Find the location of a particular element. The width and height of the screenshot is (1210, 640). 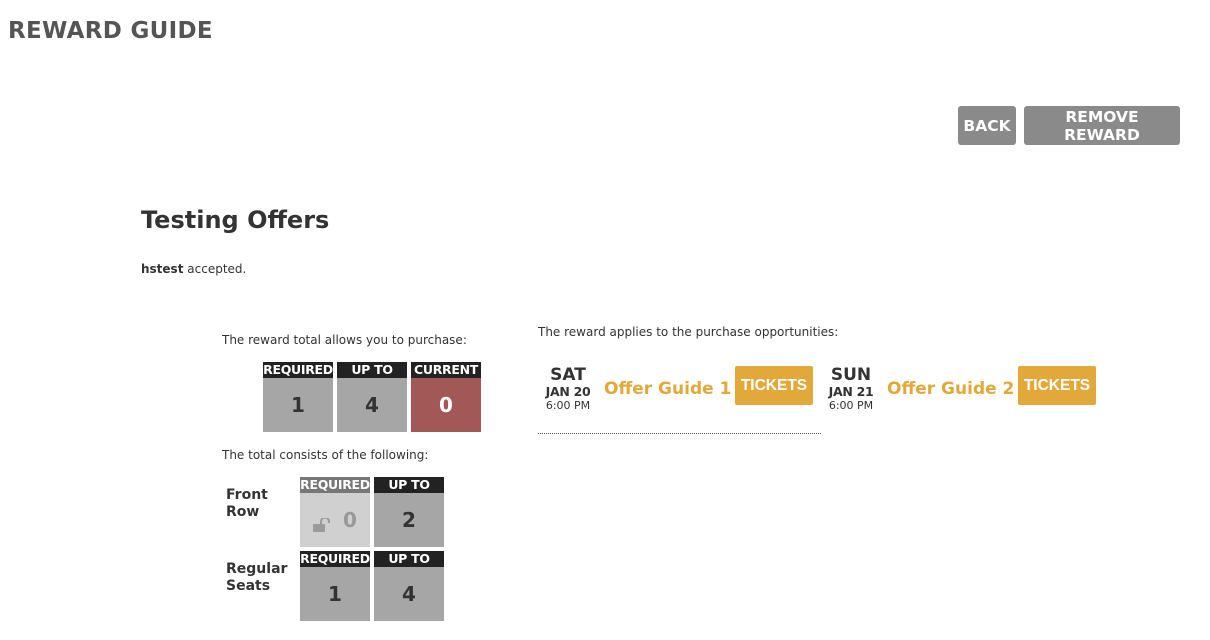

summary-boxes: REQUIRED 1 UP TO 4 CURRENT 0 is located at coordinates (372, 397).